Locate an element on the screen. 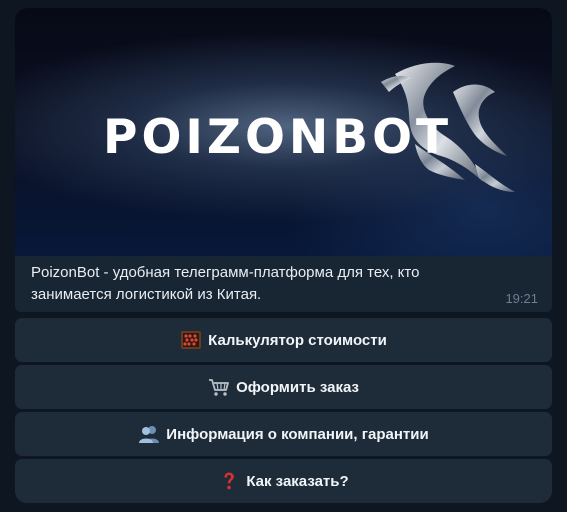 The image size is (567, 512). how-to-order-button-label: Как заказать? is located at coordinates (297, 481).